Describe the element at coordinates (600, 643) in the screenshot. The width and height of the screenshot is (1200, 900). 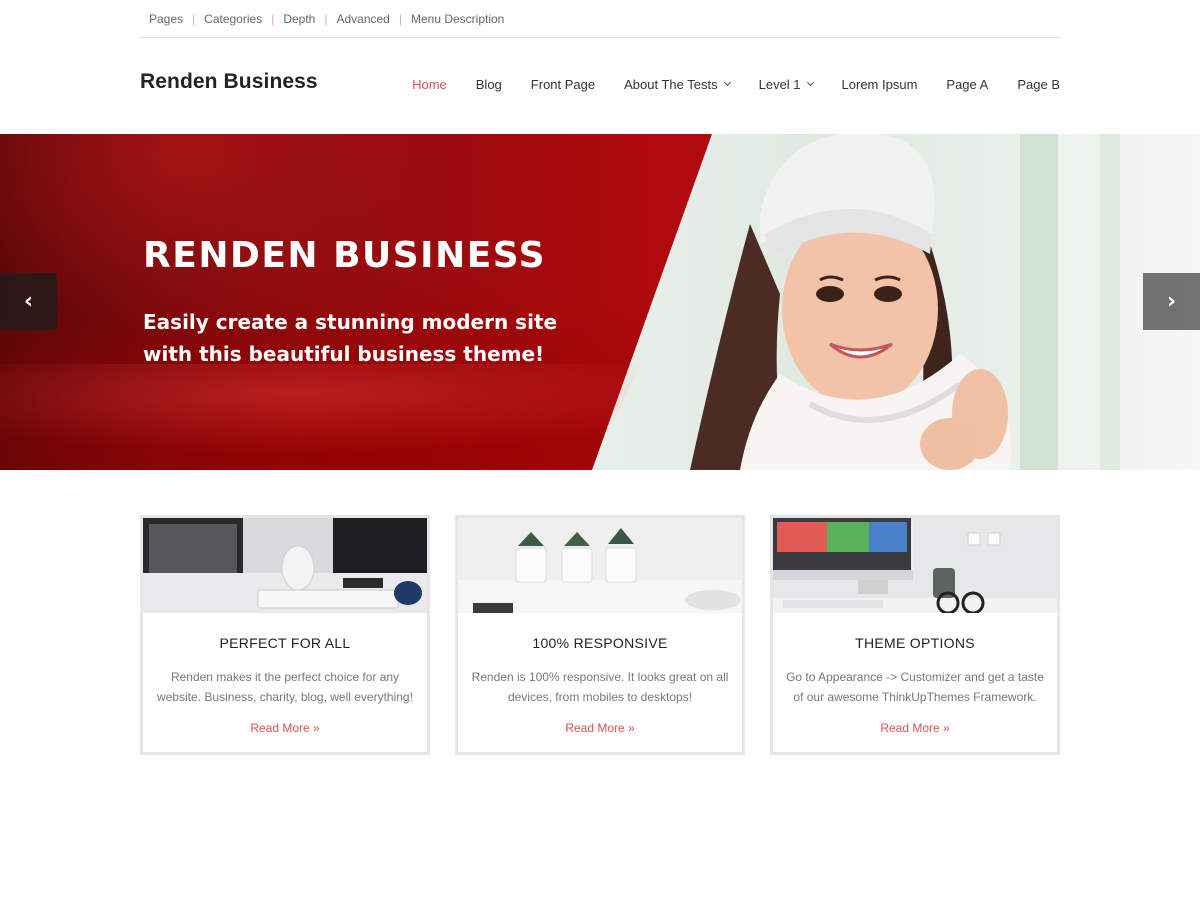
I see `feature-title: 100% RESPONSIVE` at that location.